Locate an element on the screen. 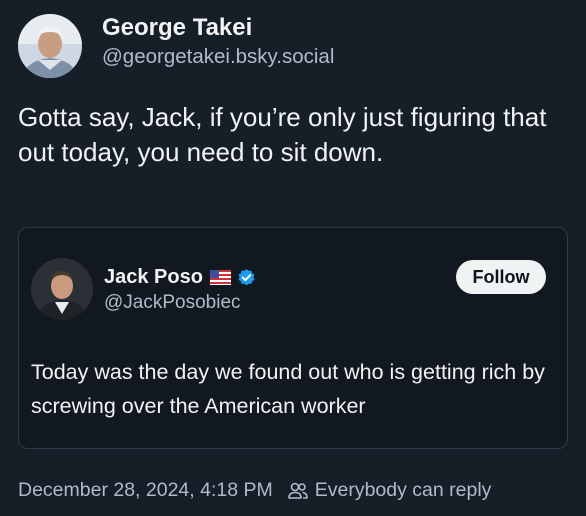 The height and width of the screenshot is (516, 586). author-handle: @georgetakei.bsky.social is located at coordinates (218, 57).